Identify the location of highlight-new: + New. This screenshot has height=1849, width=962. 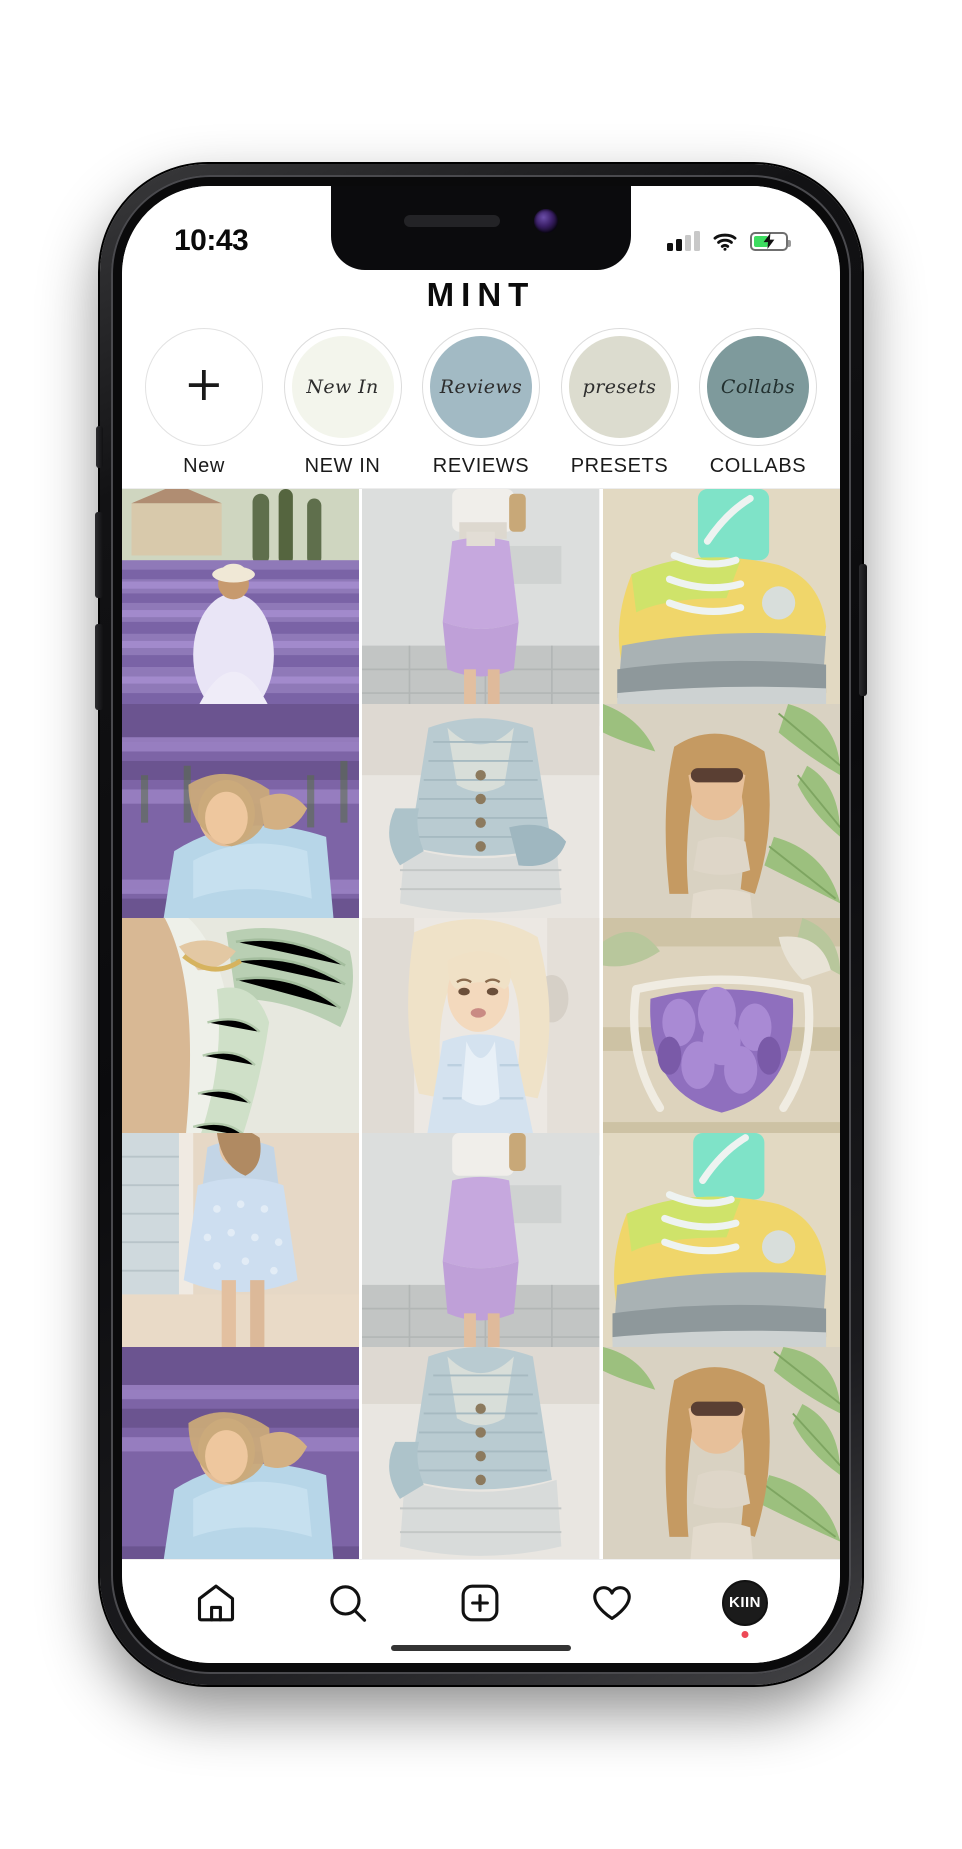
(204, 403).